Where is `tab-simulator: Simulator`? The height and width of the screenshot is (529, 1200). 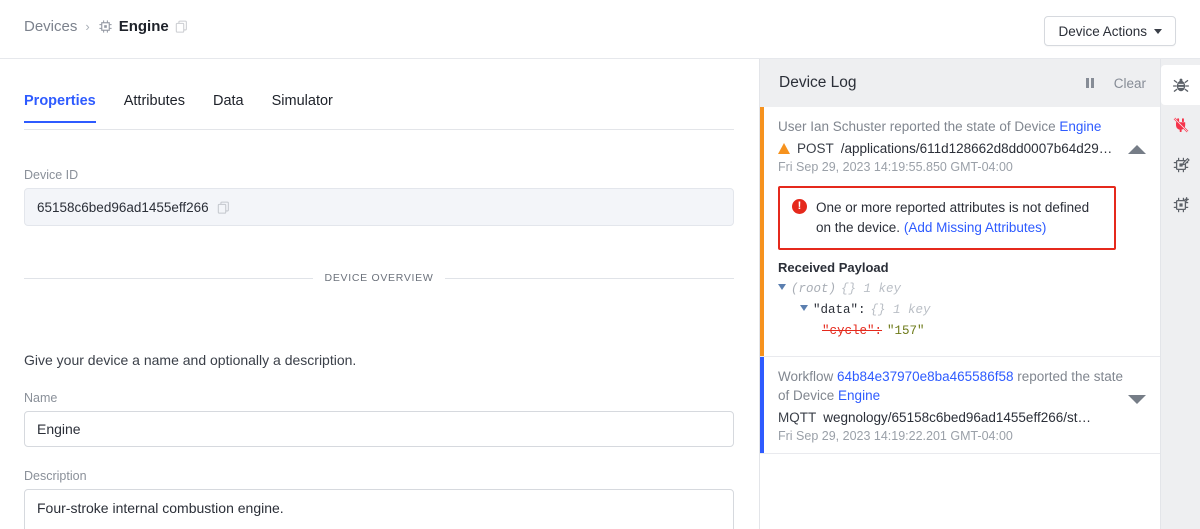 tab-simulator: Simulator is located at coordinates (302, 107).